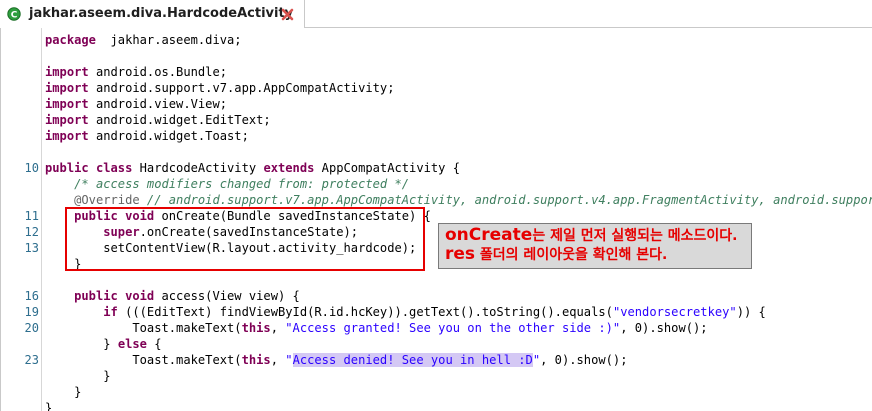 The width and height of the screenshot is (872, 411). What do you see at coordinates (245, 239) in the screenshot?
I see `oncreate-highlight-box` at bounding box center [245, 239].